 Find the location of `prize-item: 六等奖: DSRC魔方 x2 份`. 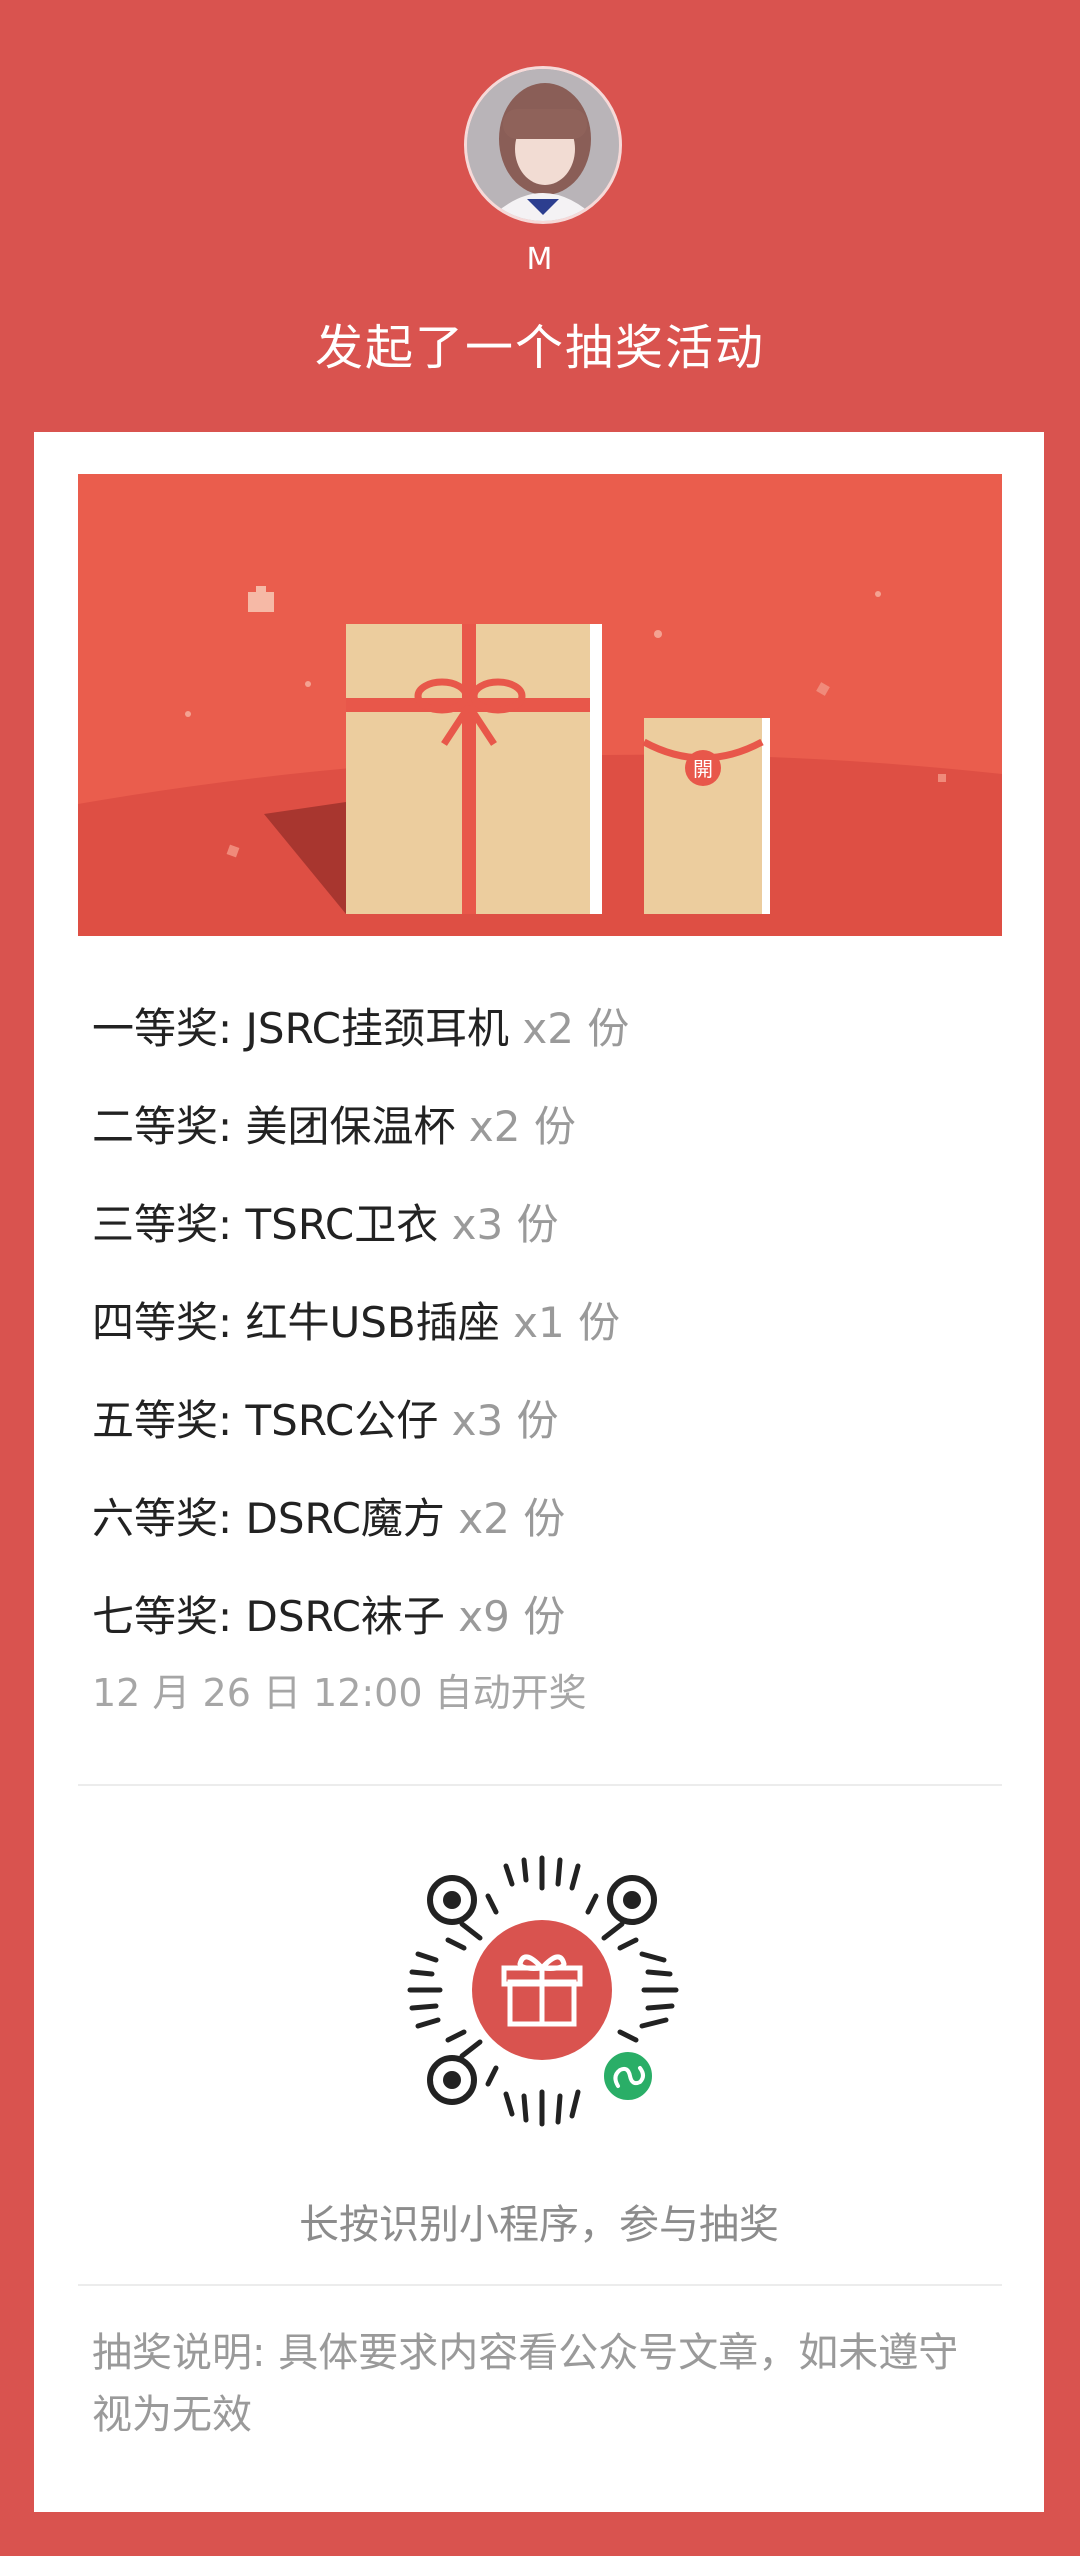

prize-item: 六等奖: DSRC魔方 x2 份 is located at coordinates (542, 1519).